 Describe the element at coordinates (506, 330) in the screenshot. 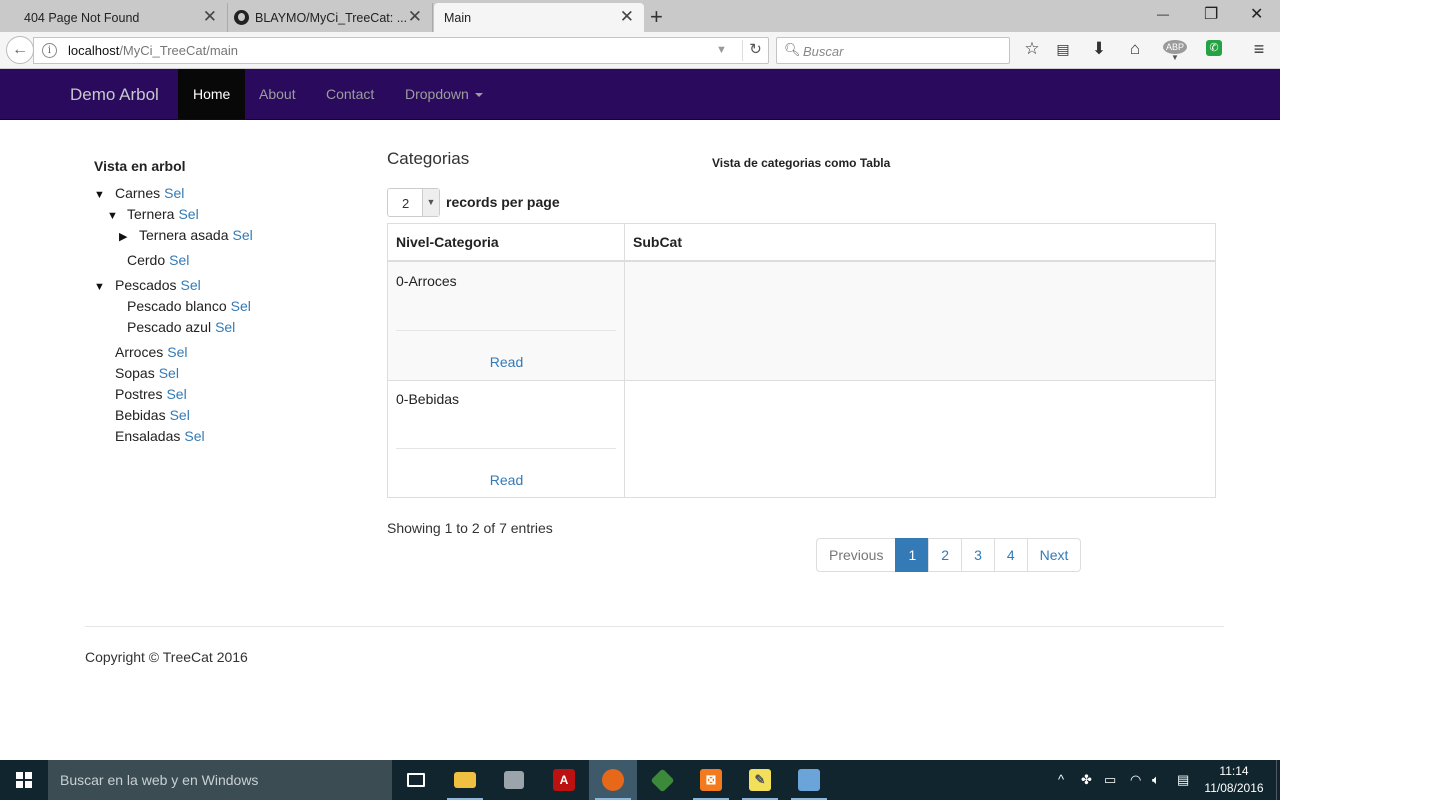

I see `cell-divider` at that location.